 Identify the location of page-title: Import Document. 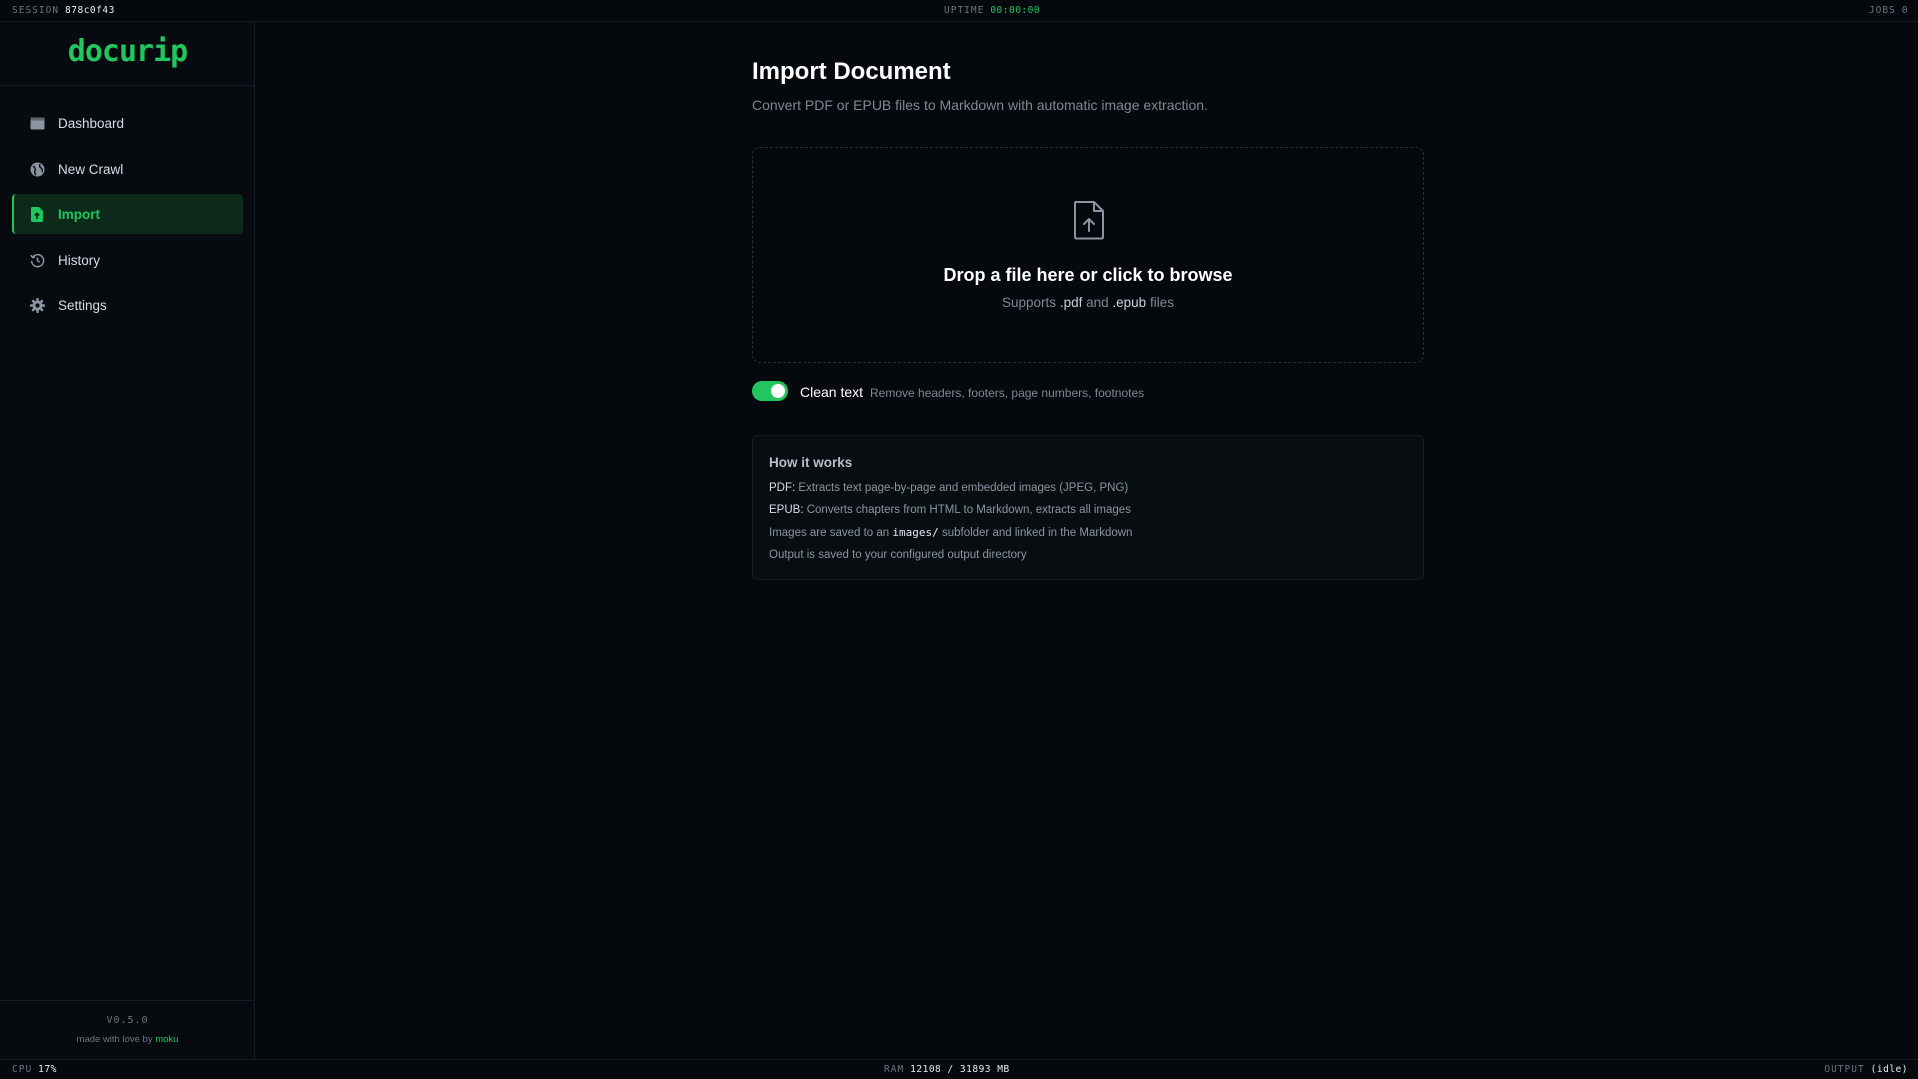
(851, 71).